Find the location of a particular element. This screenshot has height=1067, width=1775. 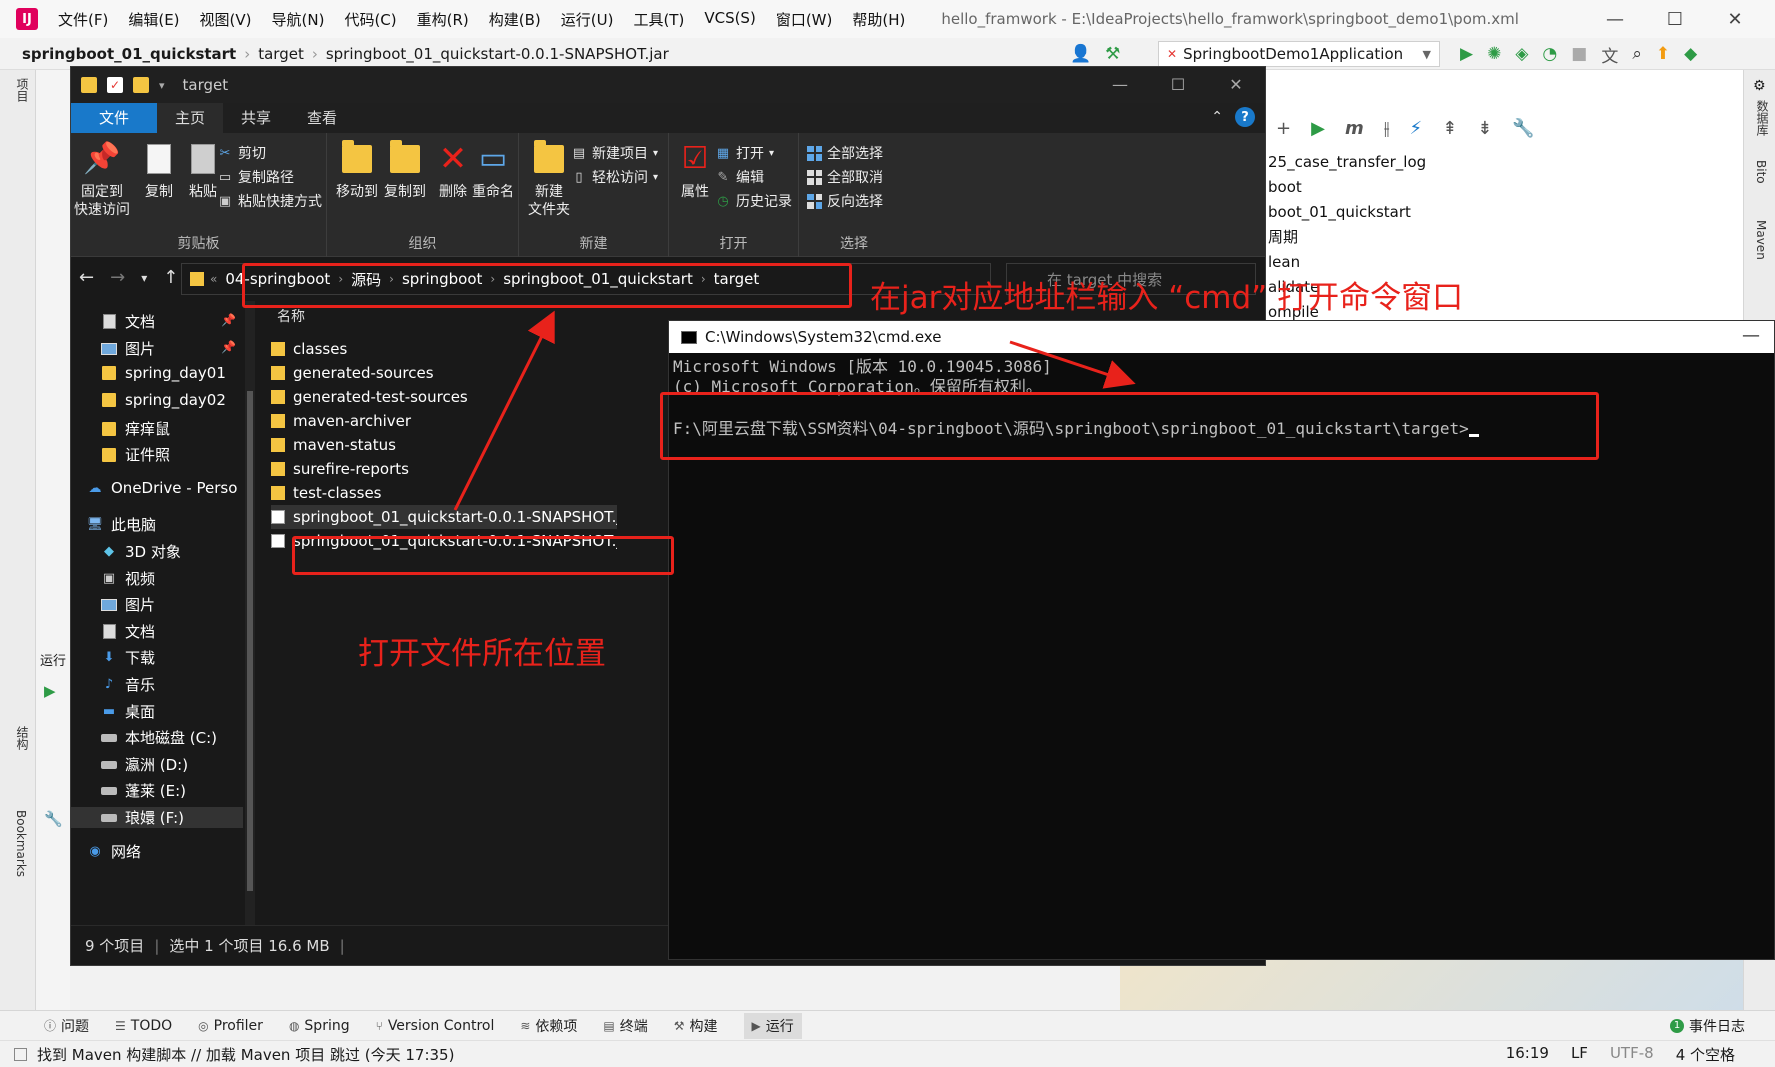

rename-button: ▭ 重命名 is located at coordinates (493, 171).